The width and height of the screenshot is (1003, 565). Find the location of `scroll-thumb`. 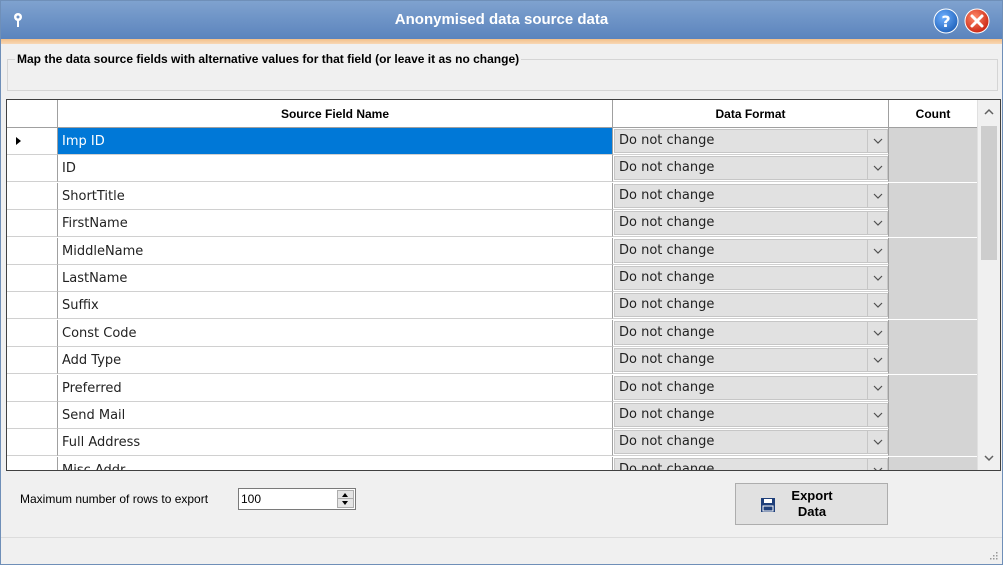

scroll-thumb is located at coordinates (989, 193).